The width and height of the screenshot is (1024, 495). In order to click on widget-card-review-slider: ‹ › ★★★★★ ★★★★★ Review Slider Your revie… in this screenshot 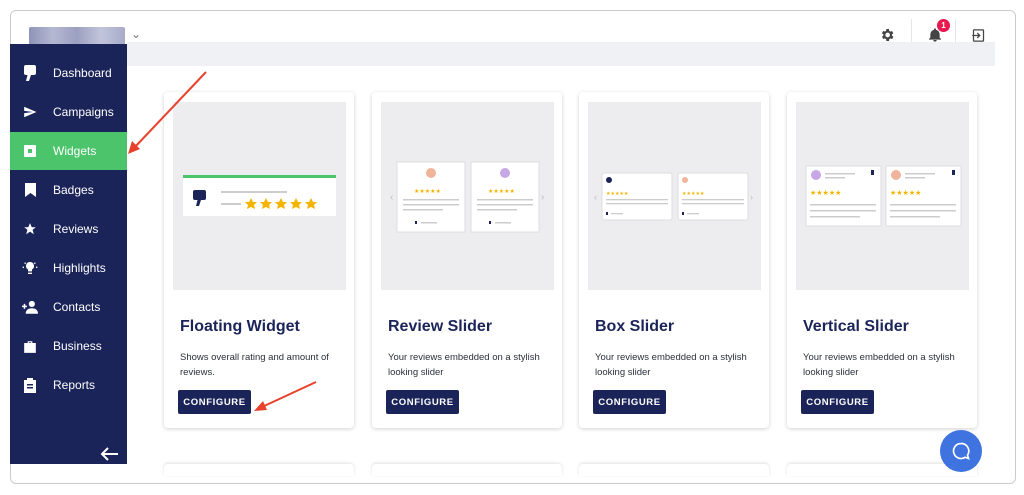, I will do `click(467, 260)`.